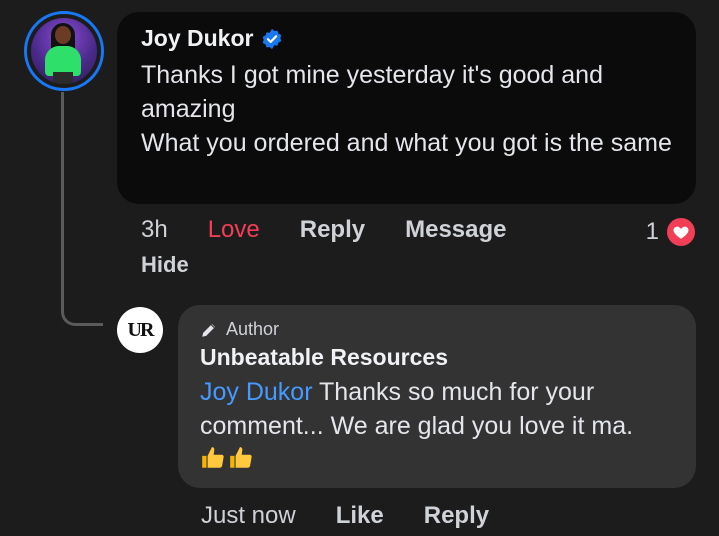 This screenshot has height=536, width=719. Describe the element at coordinates (234, 230) in the screenshot. I see `love-reaction-button: Love` at that location.